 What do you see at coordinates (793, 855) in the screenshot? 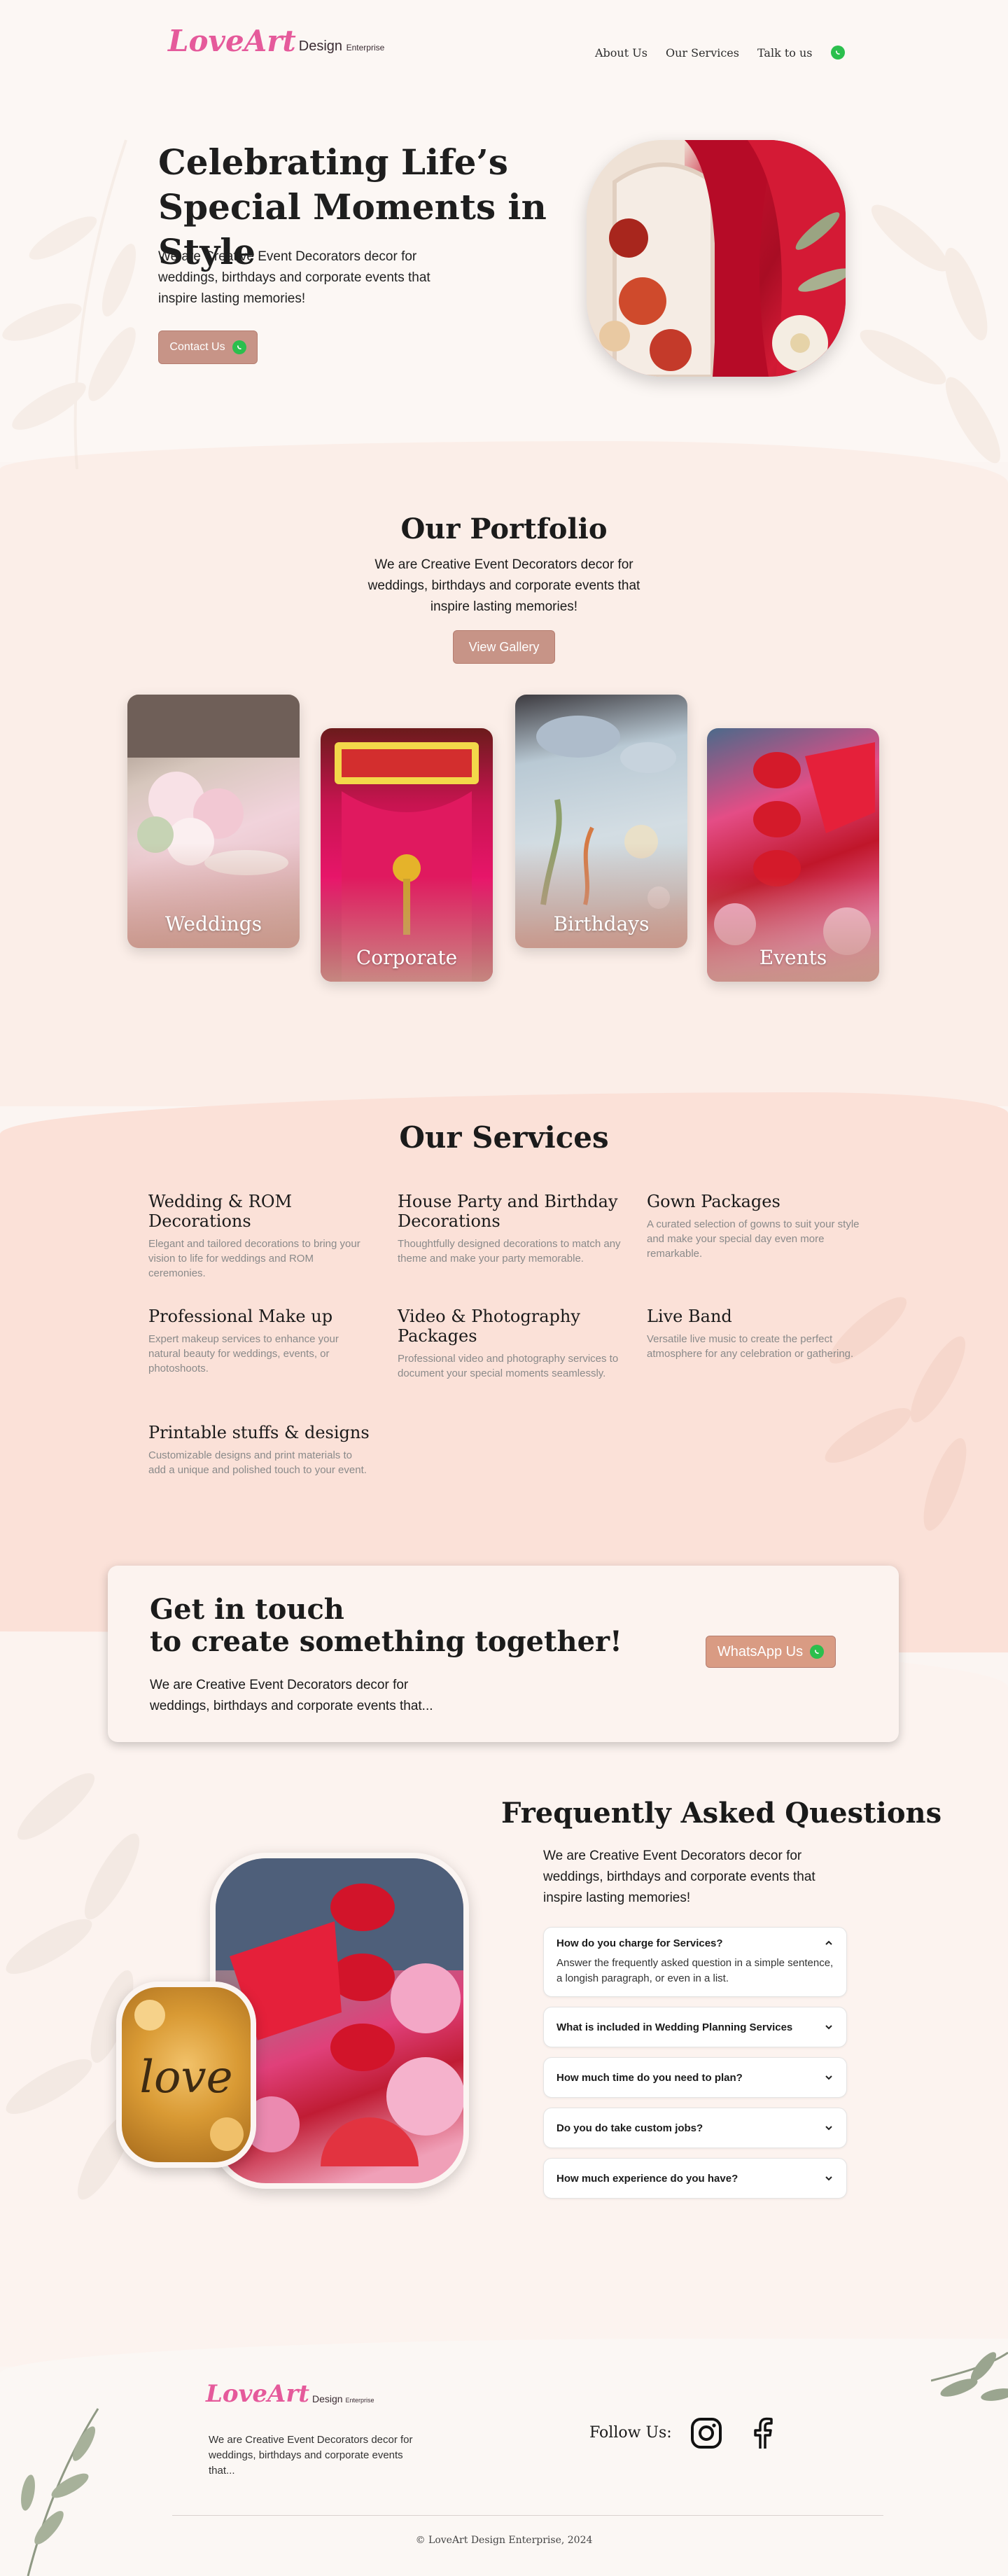
I see `portfolio-card-events: Events` at bounding box center [793, 855].